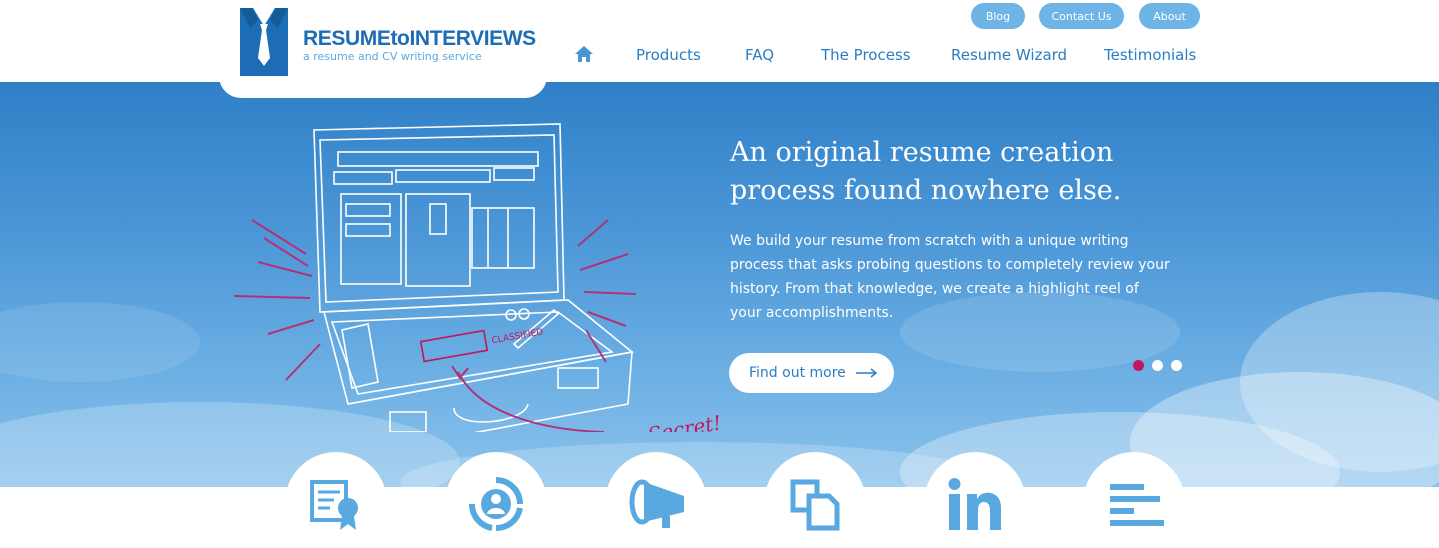 Image resolution: width=1439 pixels, height=548 pixels. I want to click on service-interview, so click(496, 500).